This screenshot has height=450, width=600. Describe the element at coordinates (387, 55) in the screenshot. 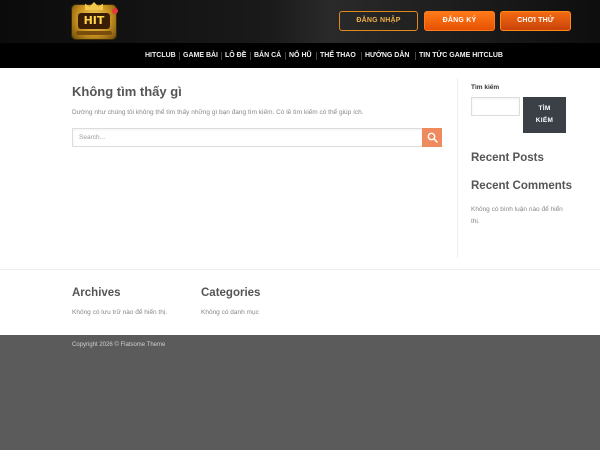

I see `nav-item-huong-dan: HƯỚNG DẪN` at that location.